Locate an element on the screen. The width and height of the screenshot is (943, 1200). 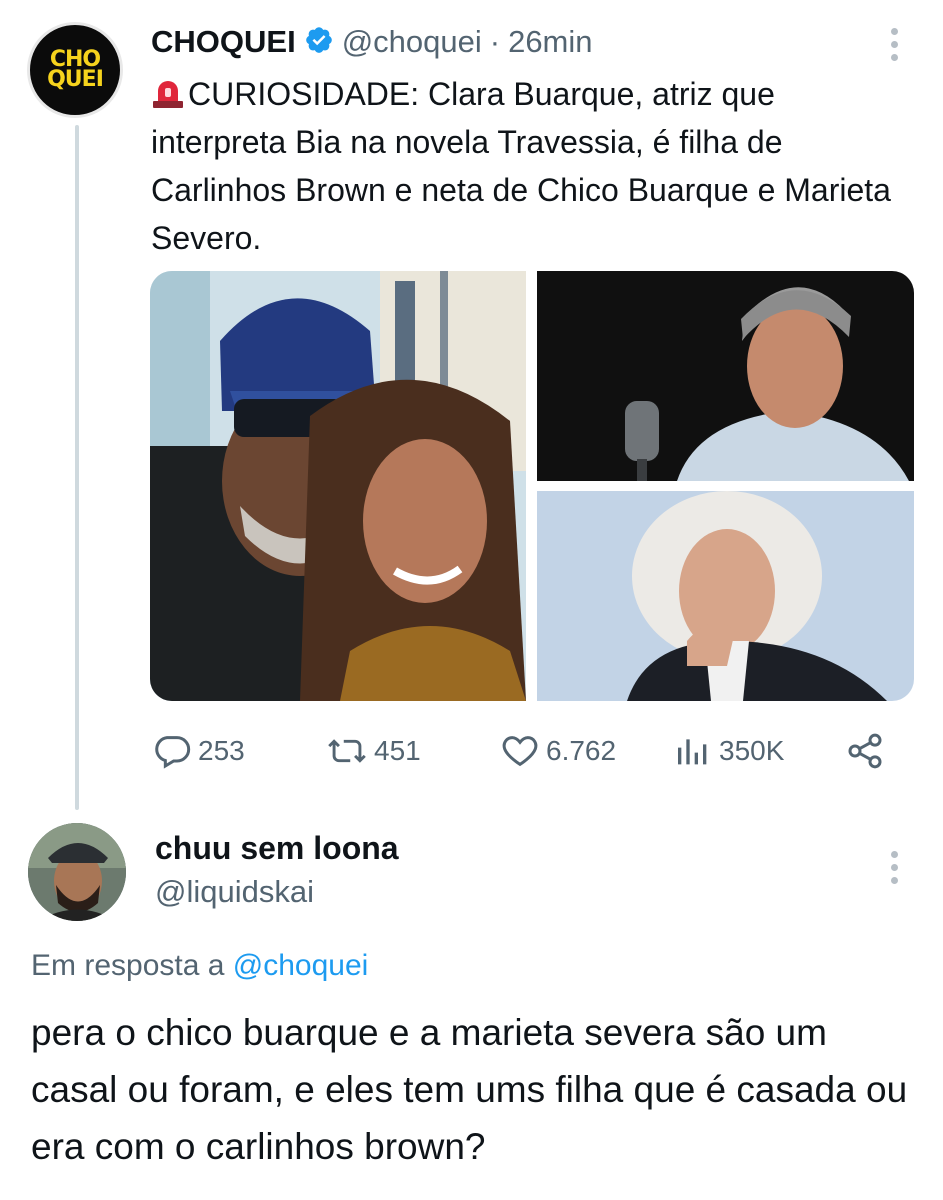
retweet-count: 451 is located at coordinates (397, 750).